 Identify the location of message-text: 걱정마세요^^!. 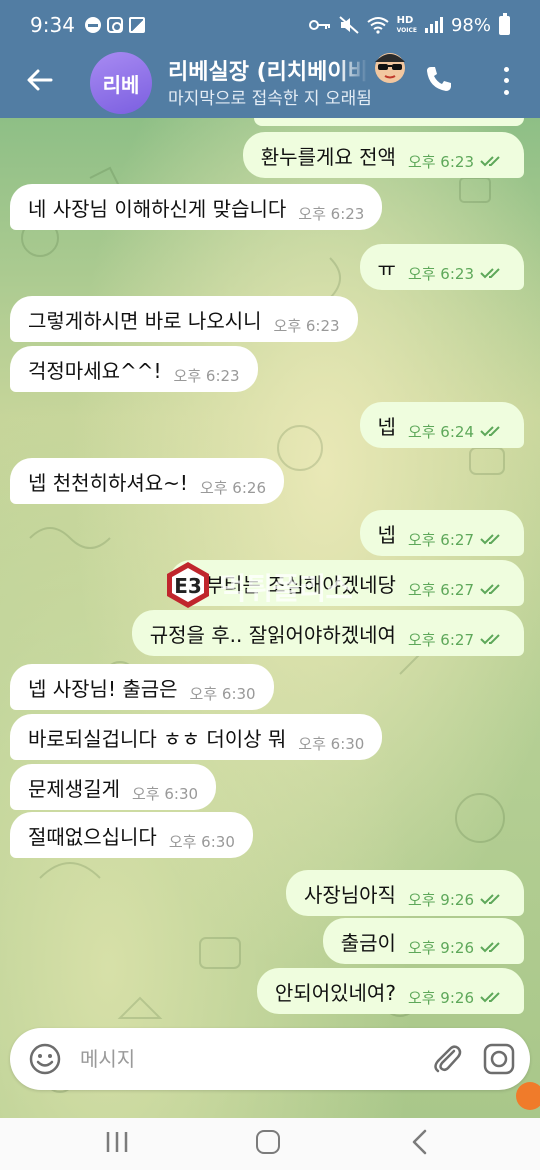
(95, 370).